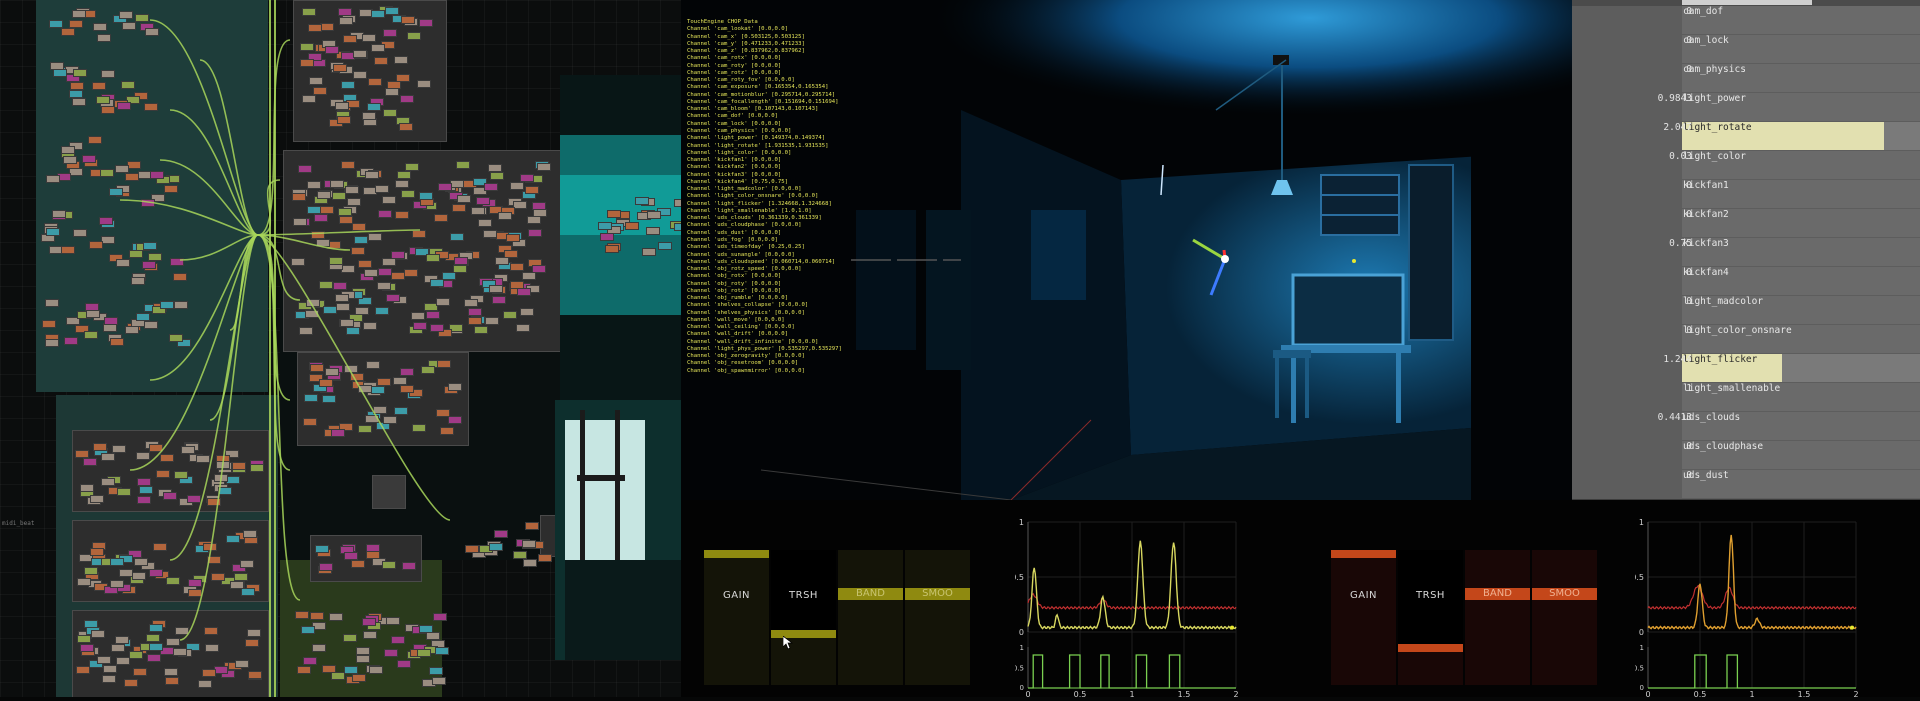 Image resolution: width=1920 pixels, height=701 pixels. What do you see at coordinates (734, 160) in the screenshot?
I see `chop-channel-line: Channel 'kickfan1' [0.0,0.0]` at bounding box center [734, 160].